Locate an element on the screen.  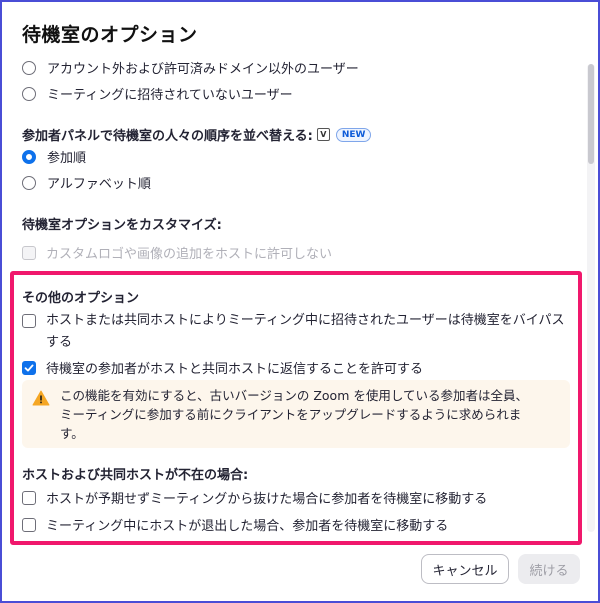
cancel-button: キャンセル is located at coordinates (465, 569).